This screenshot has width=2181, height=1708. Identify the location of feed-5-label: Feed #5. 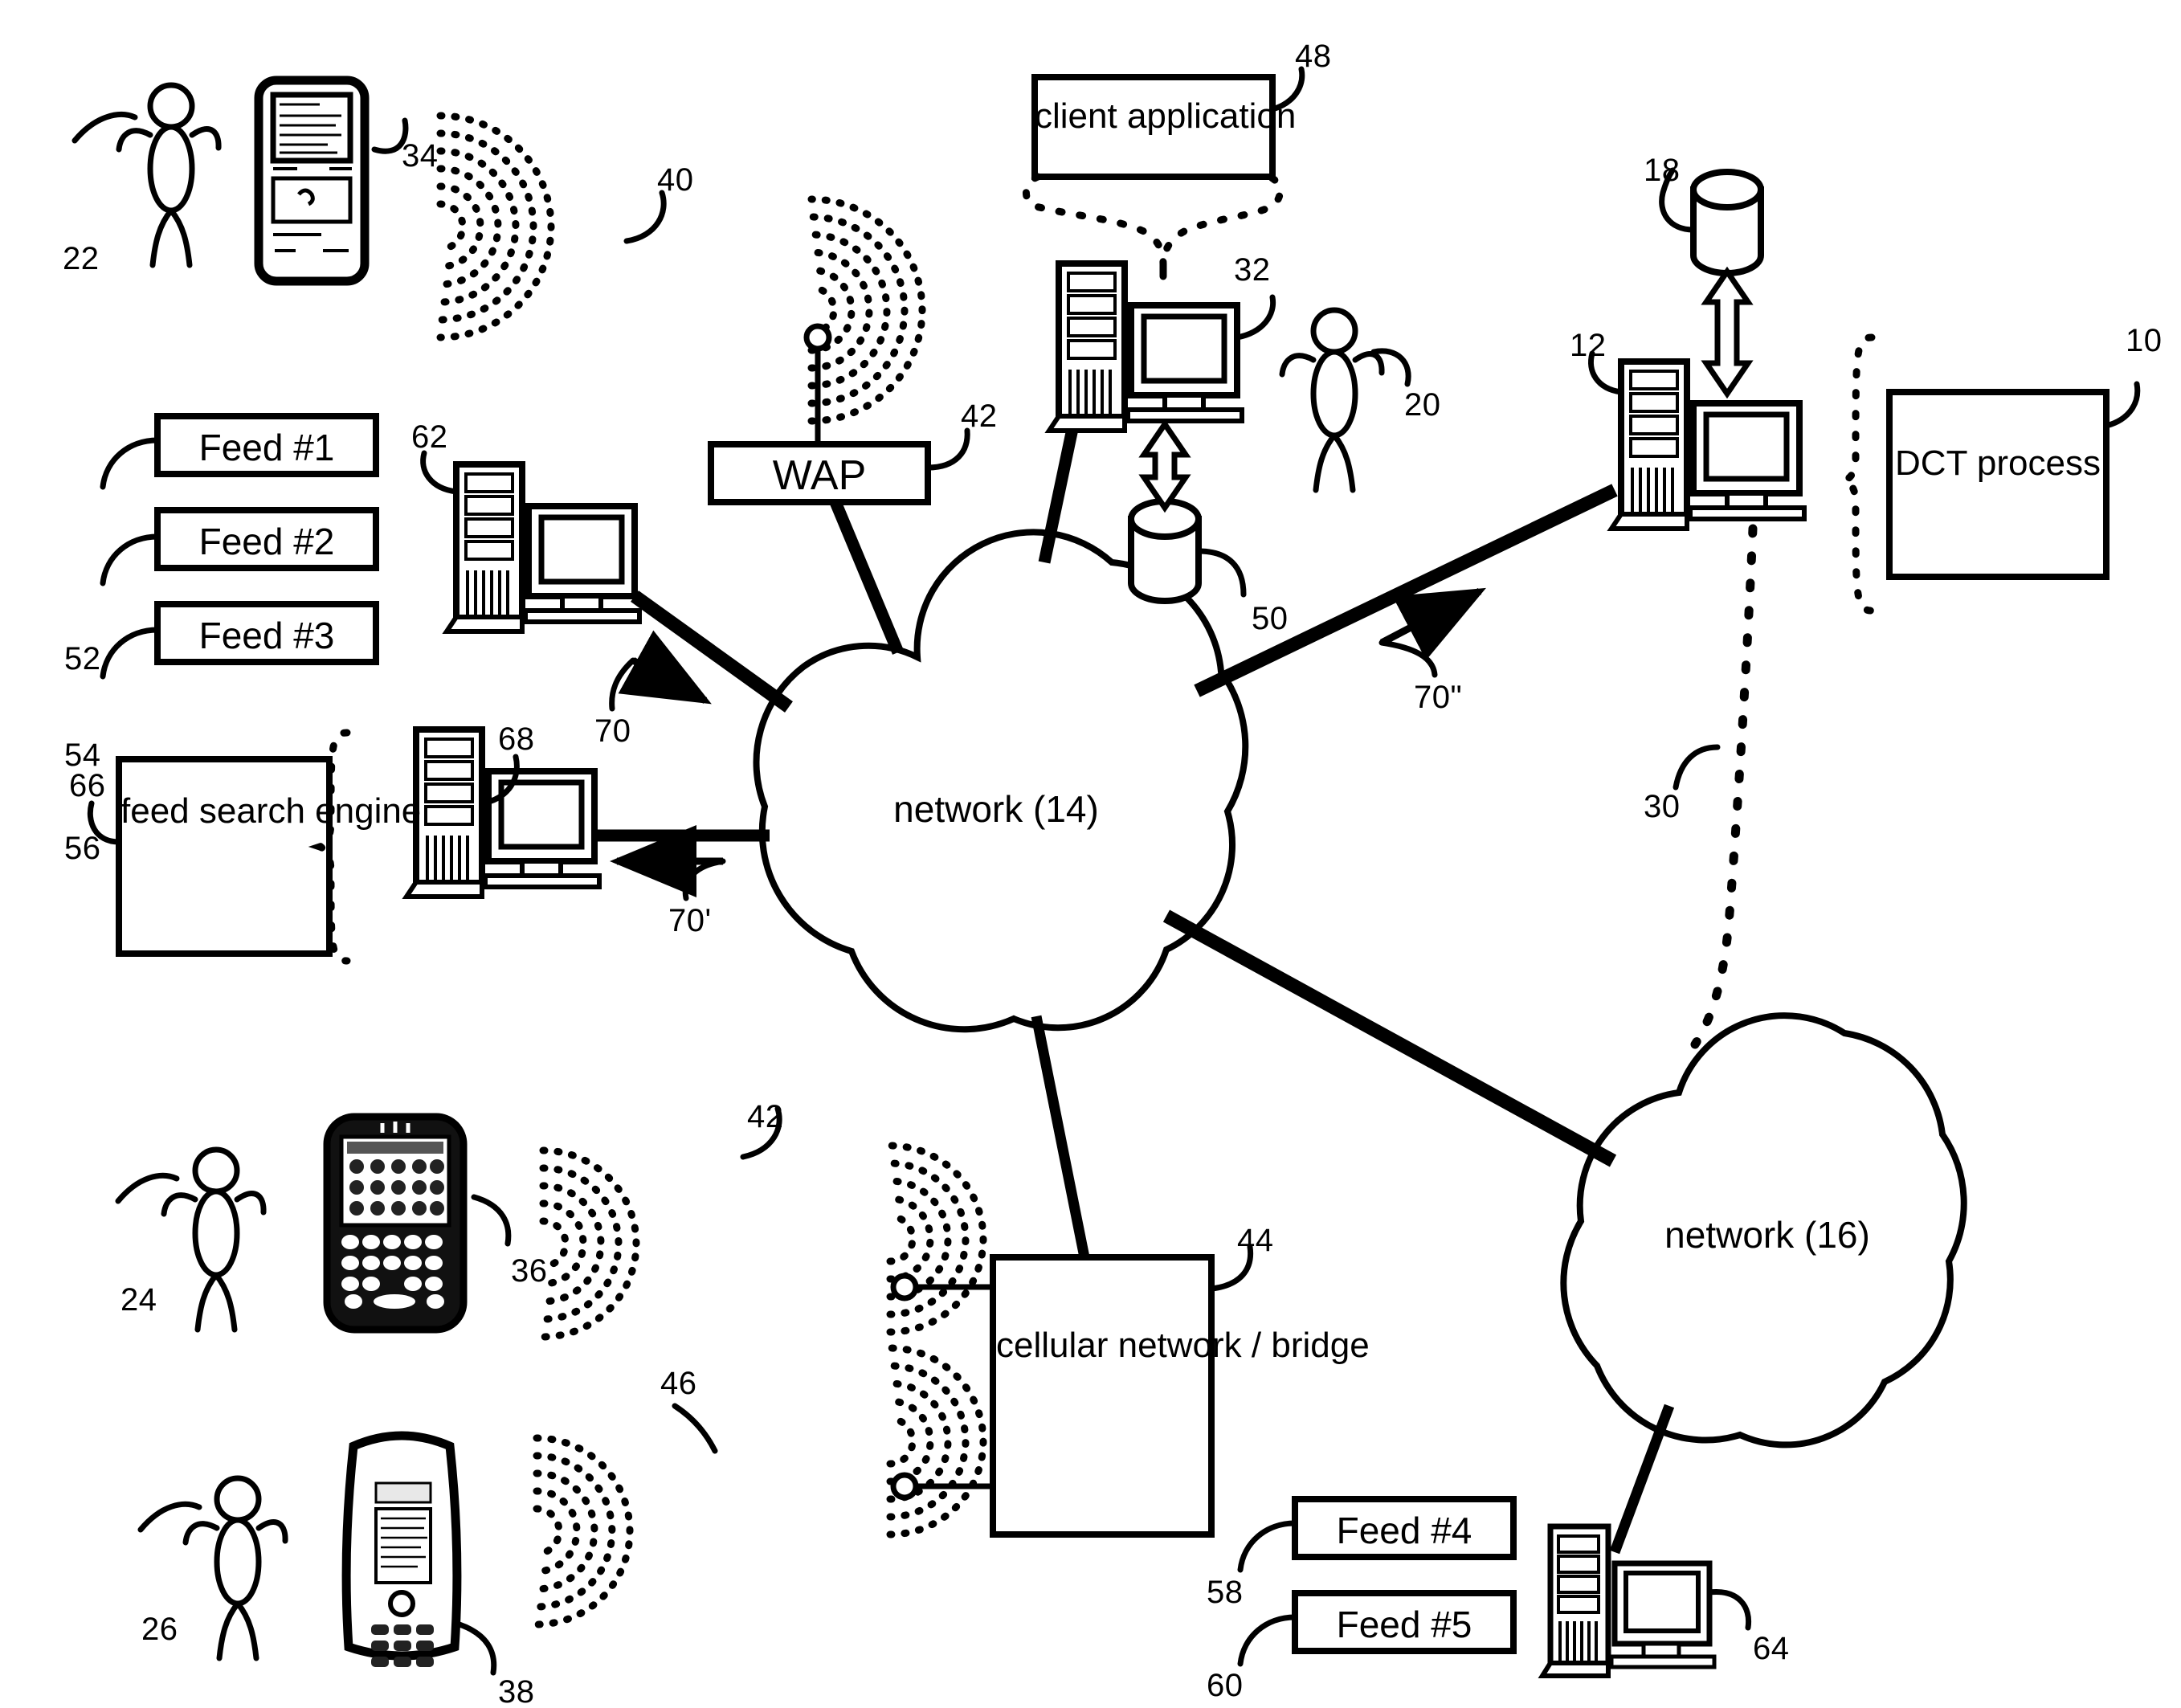
(1404, 1624).